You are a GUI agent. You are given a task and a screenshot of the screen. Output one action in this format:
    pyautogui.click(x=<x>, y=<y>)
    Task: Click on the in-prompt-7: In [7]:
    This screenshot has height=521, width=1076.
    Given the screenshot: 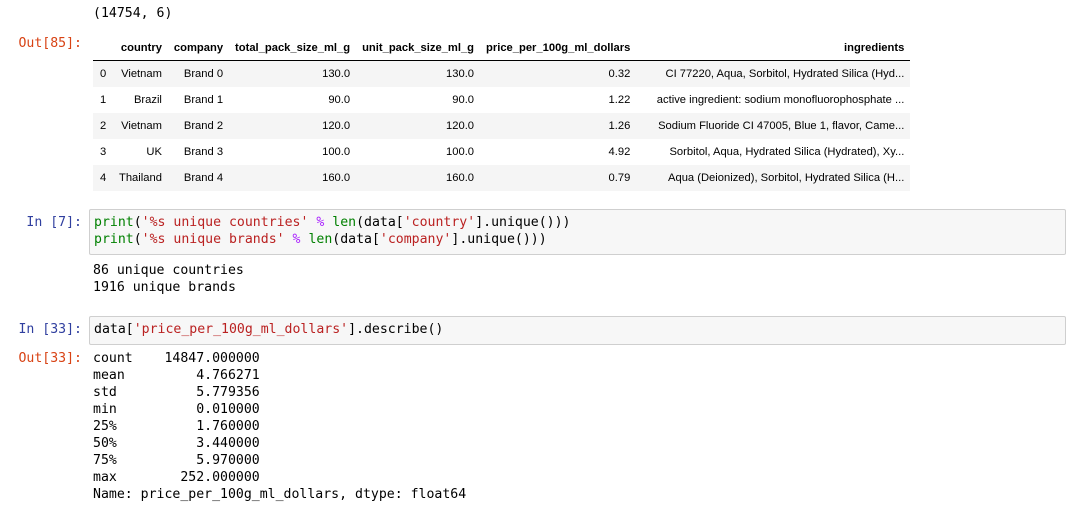 What is the action you would take?
    pyautogui.click(x=54, y=222)
    